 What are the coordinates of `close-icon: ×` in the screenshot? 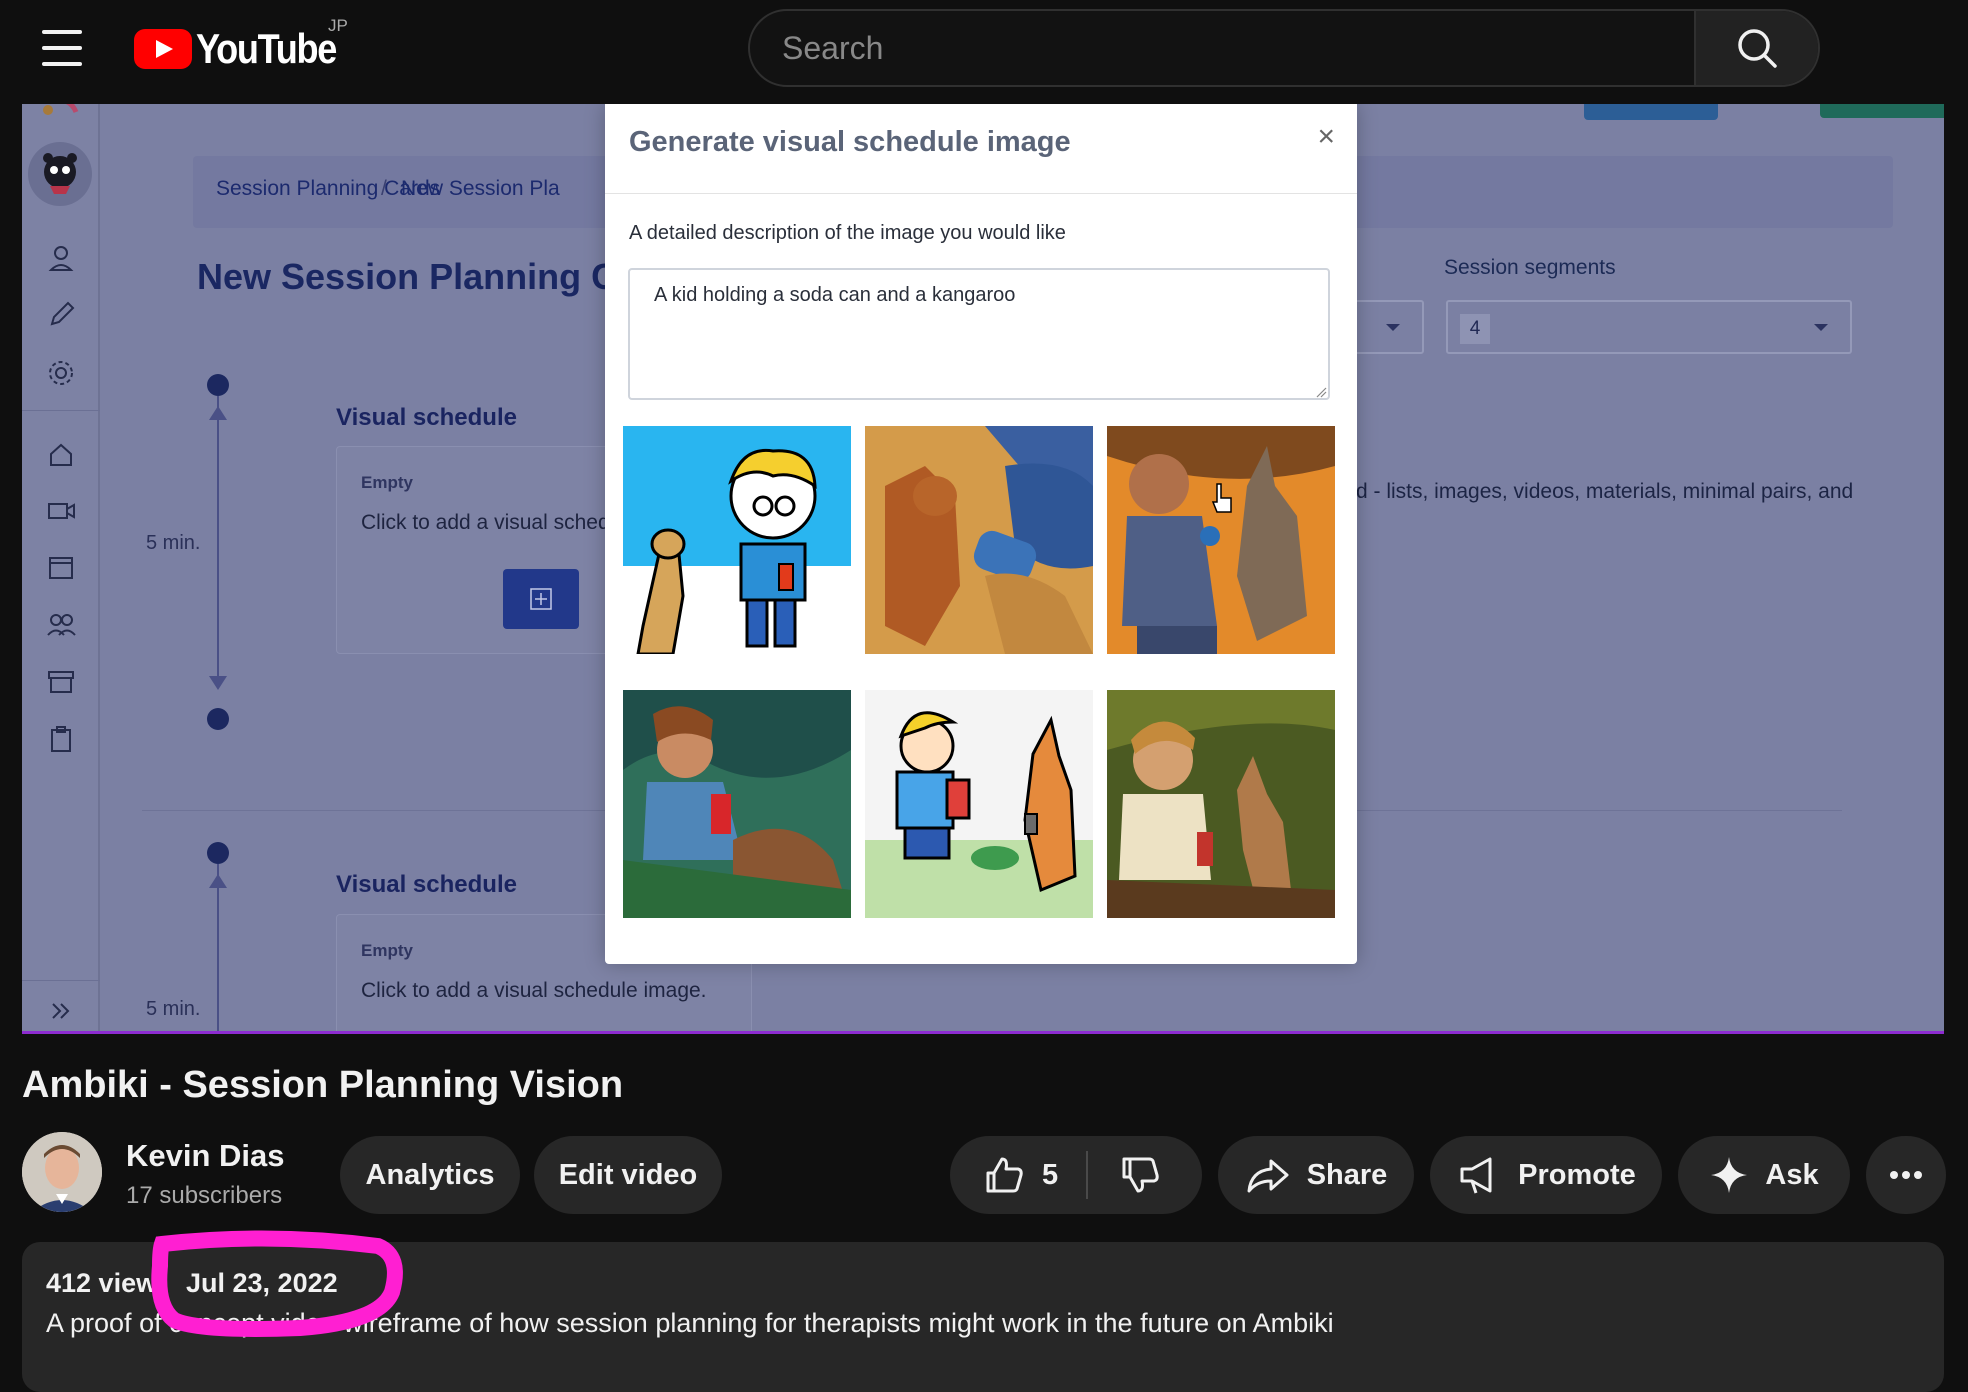 It's located at (1326, 137).